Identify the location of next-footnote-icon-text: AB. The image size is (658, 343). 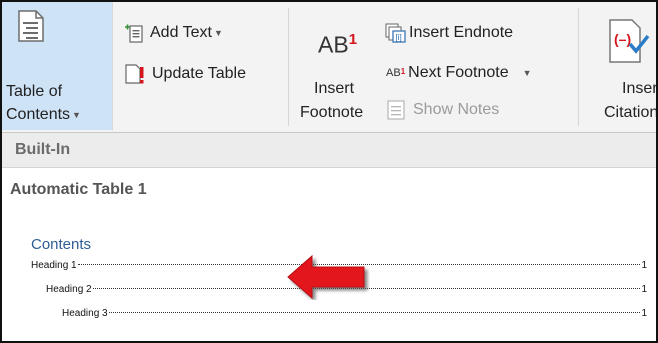
(393, 73).